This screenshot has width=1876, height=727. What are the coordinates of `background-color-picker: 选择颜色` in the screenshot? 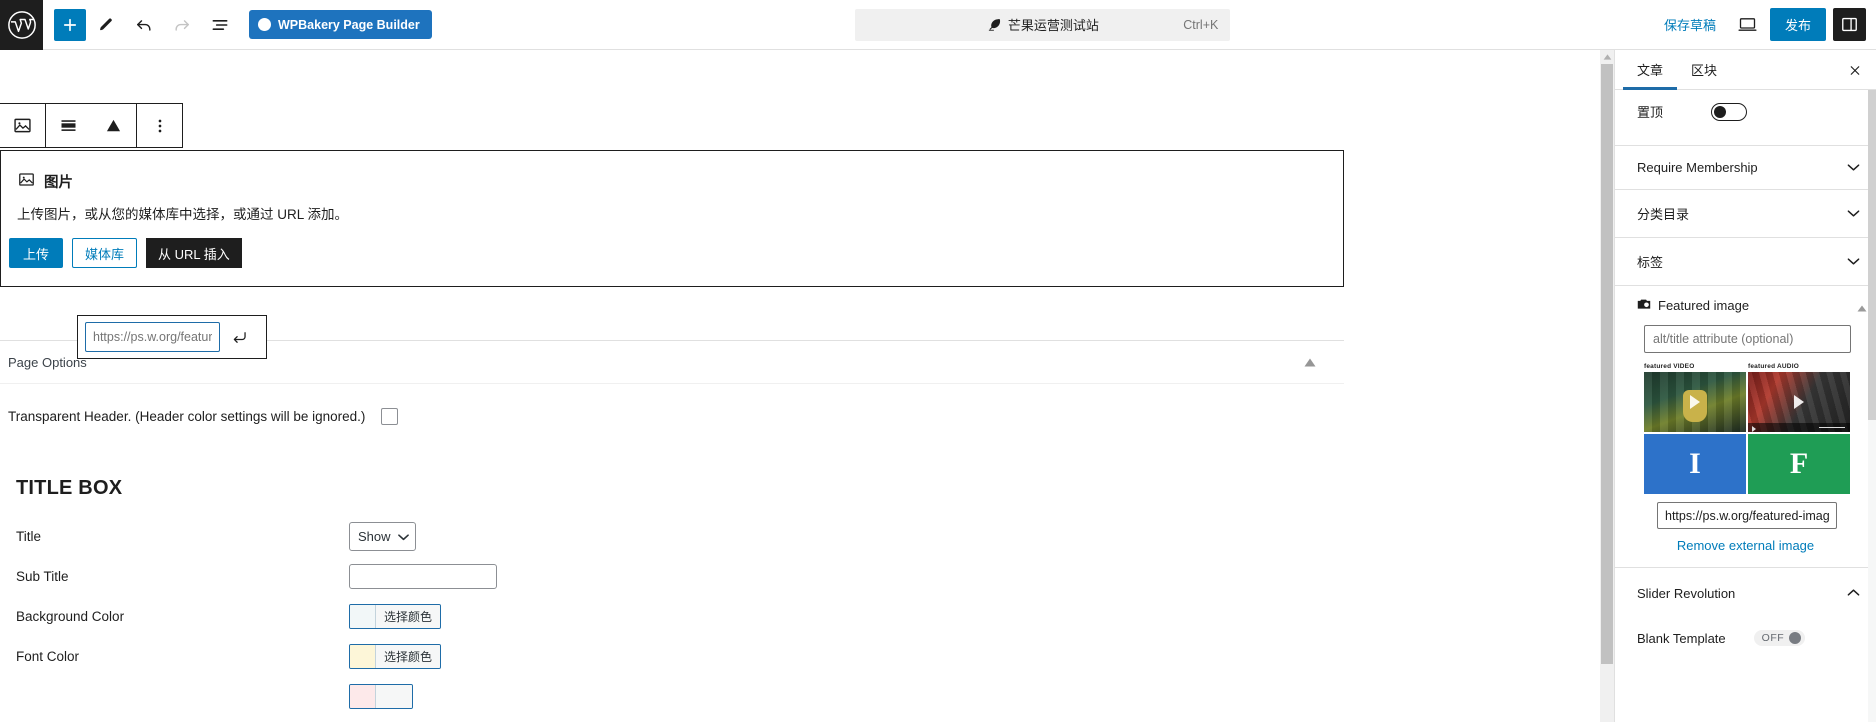 It's located at (395, 616).